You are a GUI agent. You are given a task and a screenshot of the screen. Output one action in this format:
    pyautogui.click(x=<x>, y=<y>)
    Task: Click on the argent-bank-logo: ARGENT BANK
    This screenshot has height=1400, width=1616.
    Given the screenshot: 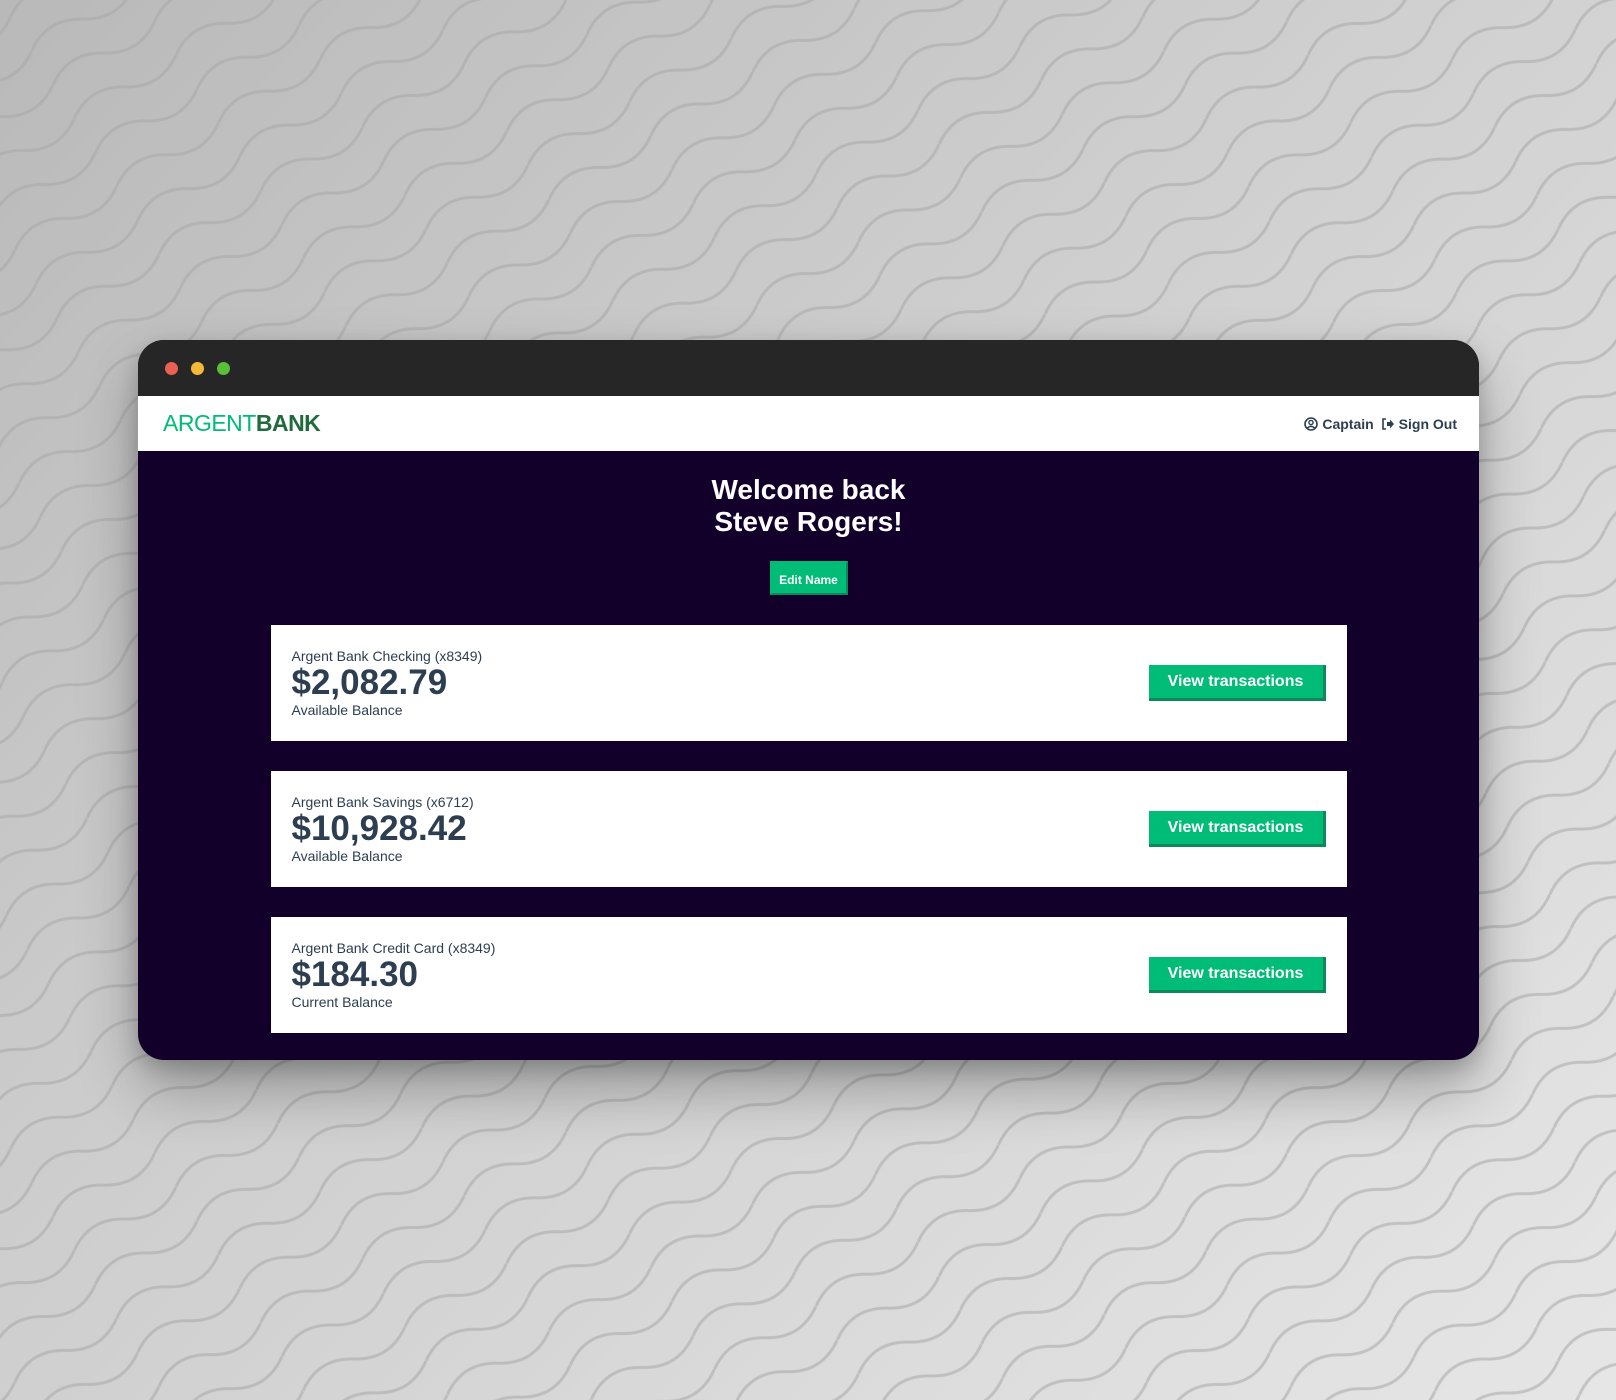 What is the action you would take?
    pyautogui.click(x=242, y=423)
    